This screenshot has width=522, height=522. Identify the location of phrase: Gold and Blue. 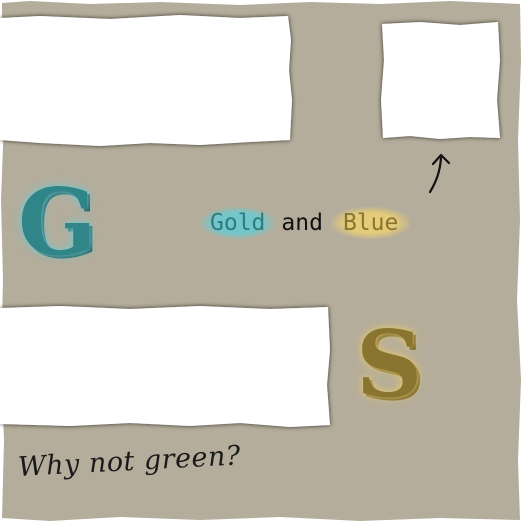
(305, 223).